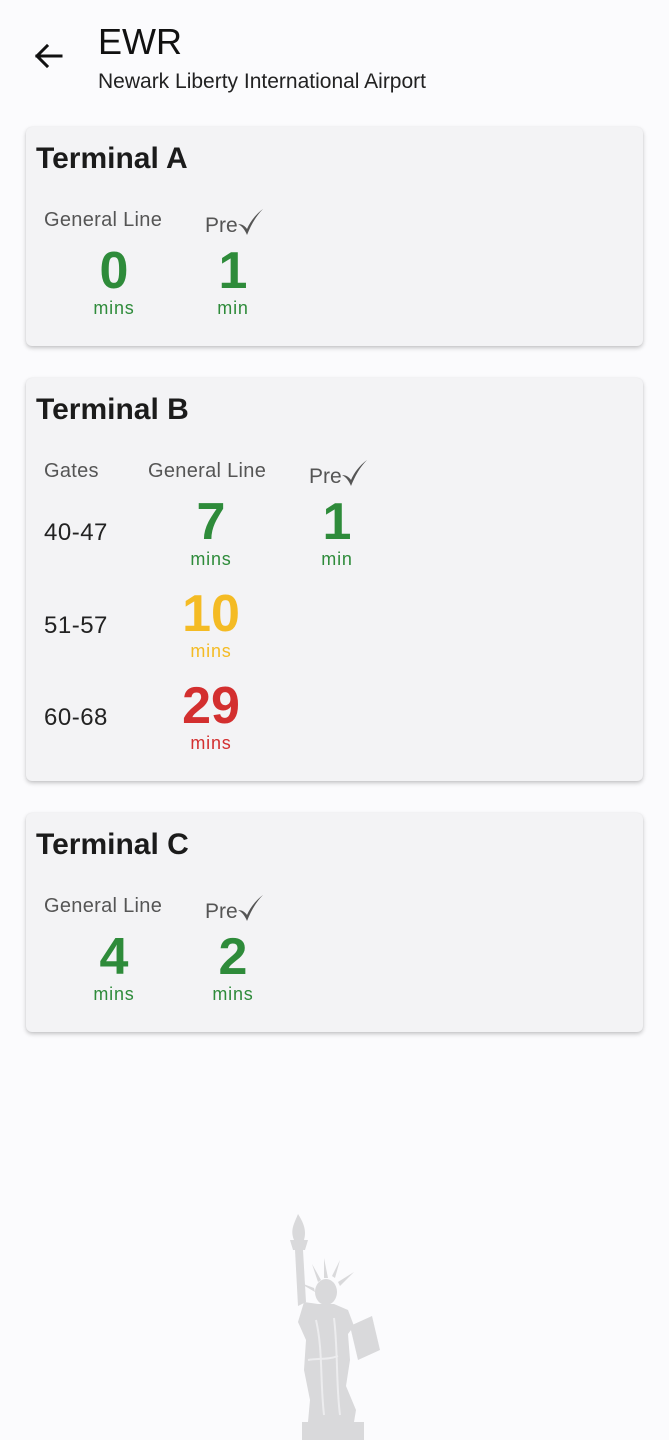 The width and height of the screenshot is (669, 1440). I want to click on general-wait-value: 7, so click(211, 522).